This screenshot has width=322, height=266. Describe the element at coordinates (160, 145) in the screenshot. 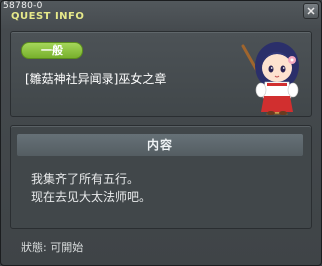

I see `content-header: 内容` at that location.